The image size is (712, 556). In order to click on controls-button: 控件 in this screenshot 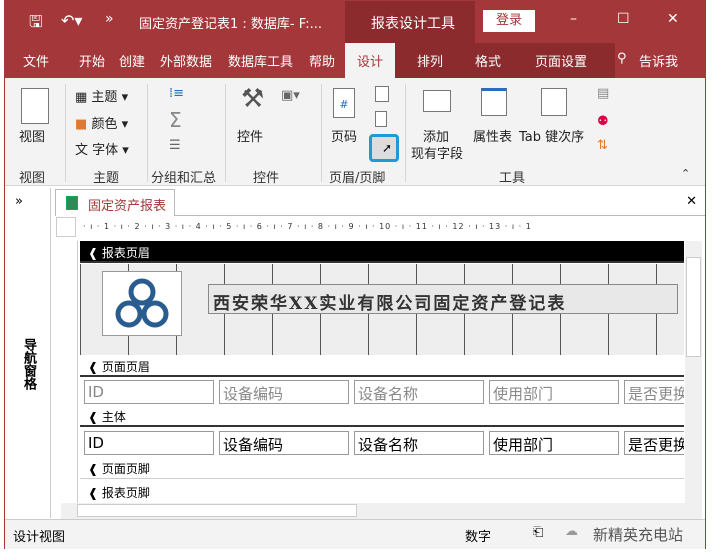, I will do `click(250, 135)`.